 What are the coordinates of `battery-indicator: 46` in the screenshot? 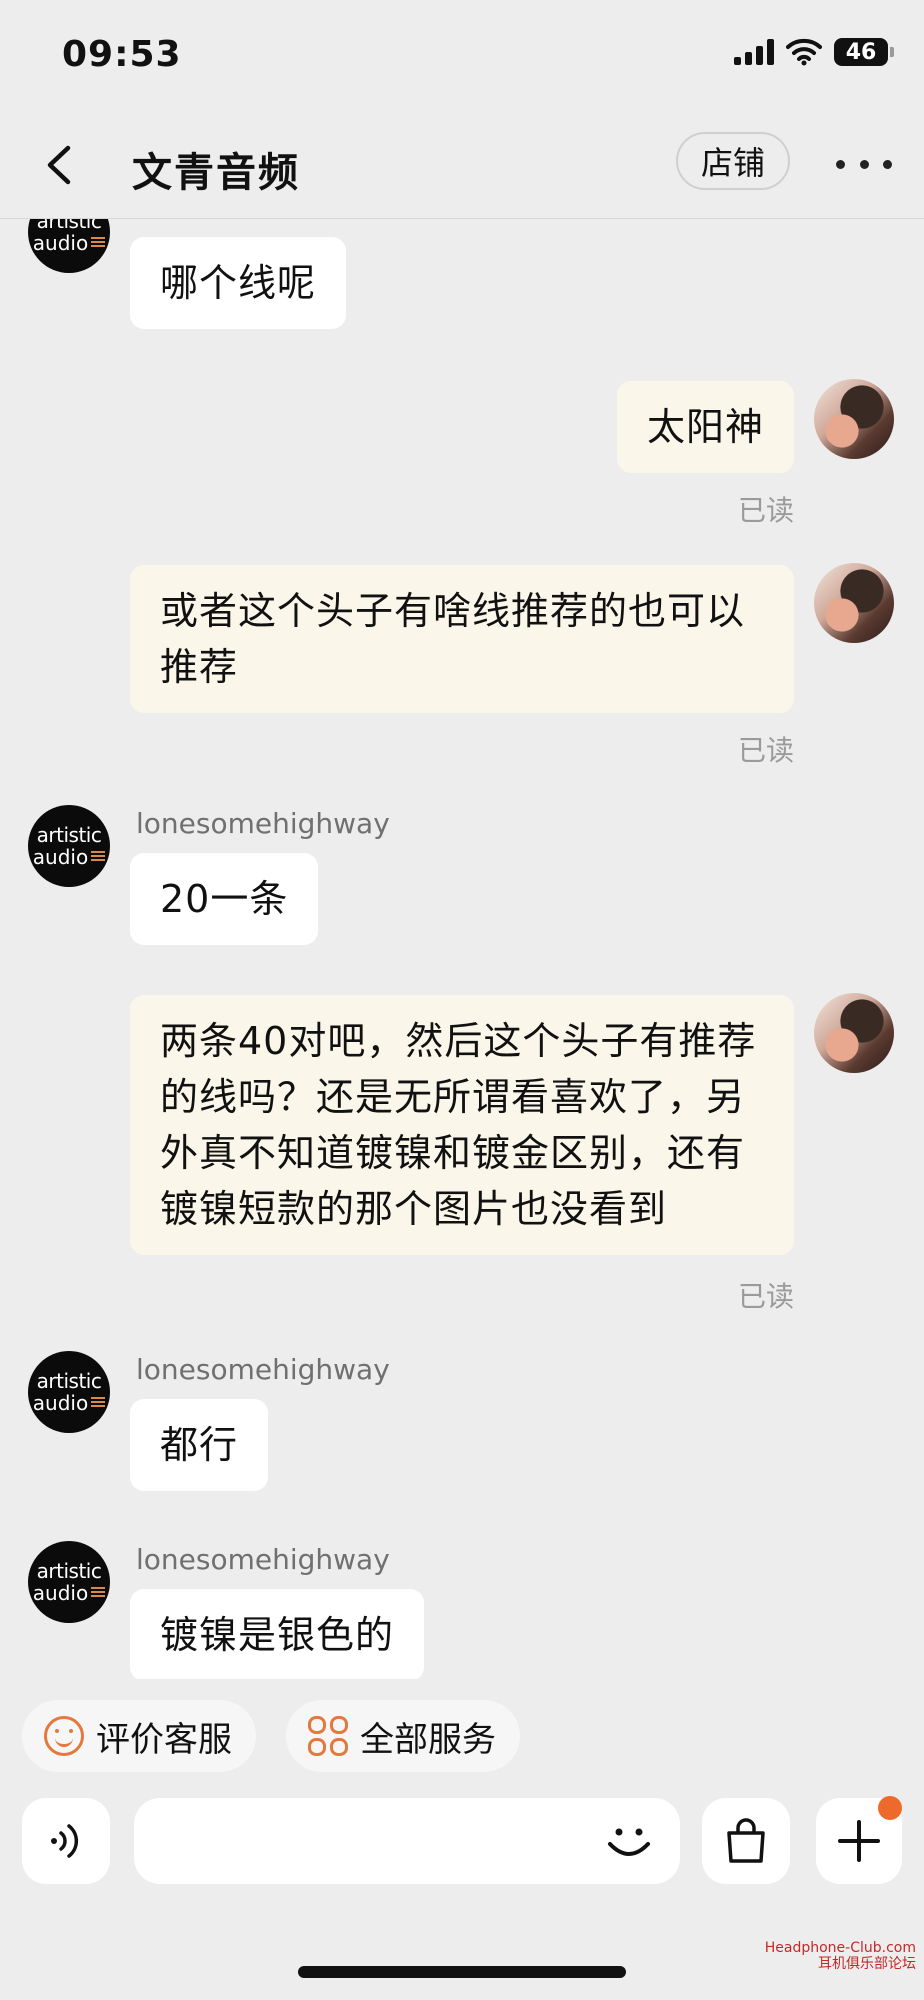 It's located at (864, 52).